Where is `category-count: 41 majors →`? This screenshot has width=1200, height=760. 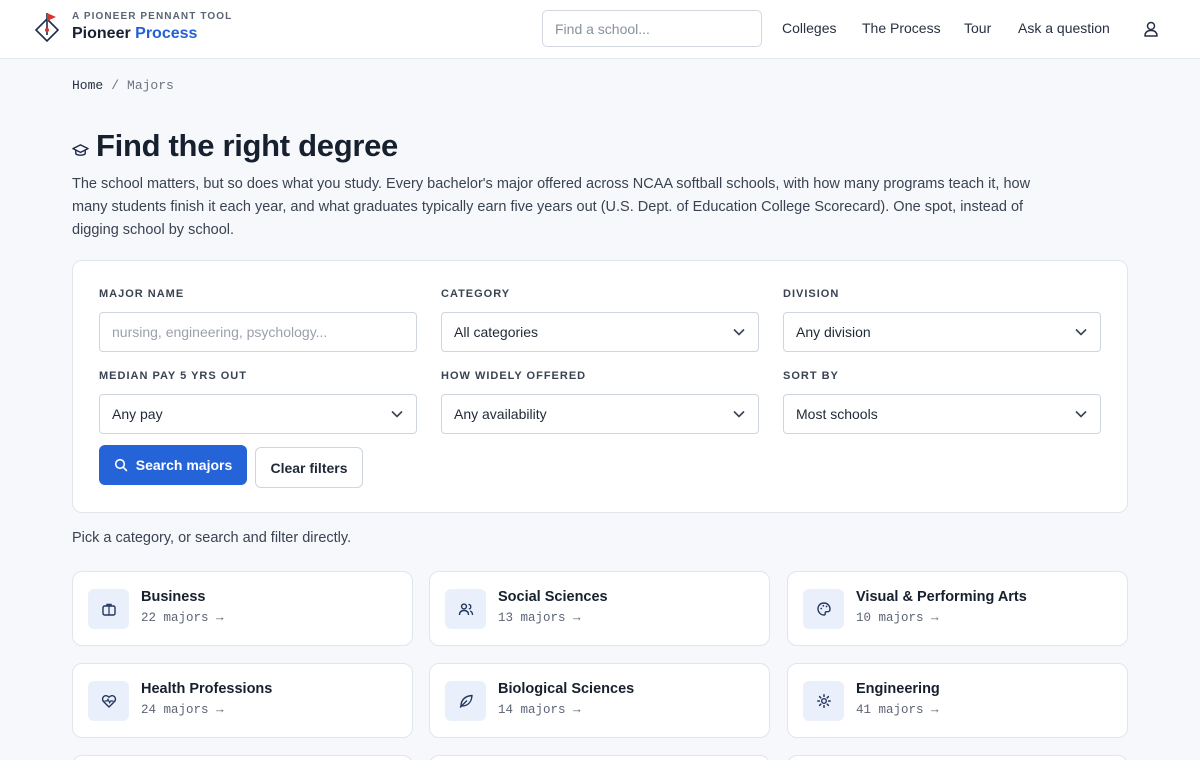 category-count: 41 majors → is located at coordinates (897, 710).